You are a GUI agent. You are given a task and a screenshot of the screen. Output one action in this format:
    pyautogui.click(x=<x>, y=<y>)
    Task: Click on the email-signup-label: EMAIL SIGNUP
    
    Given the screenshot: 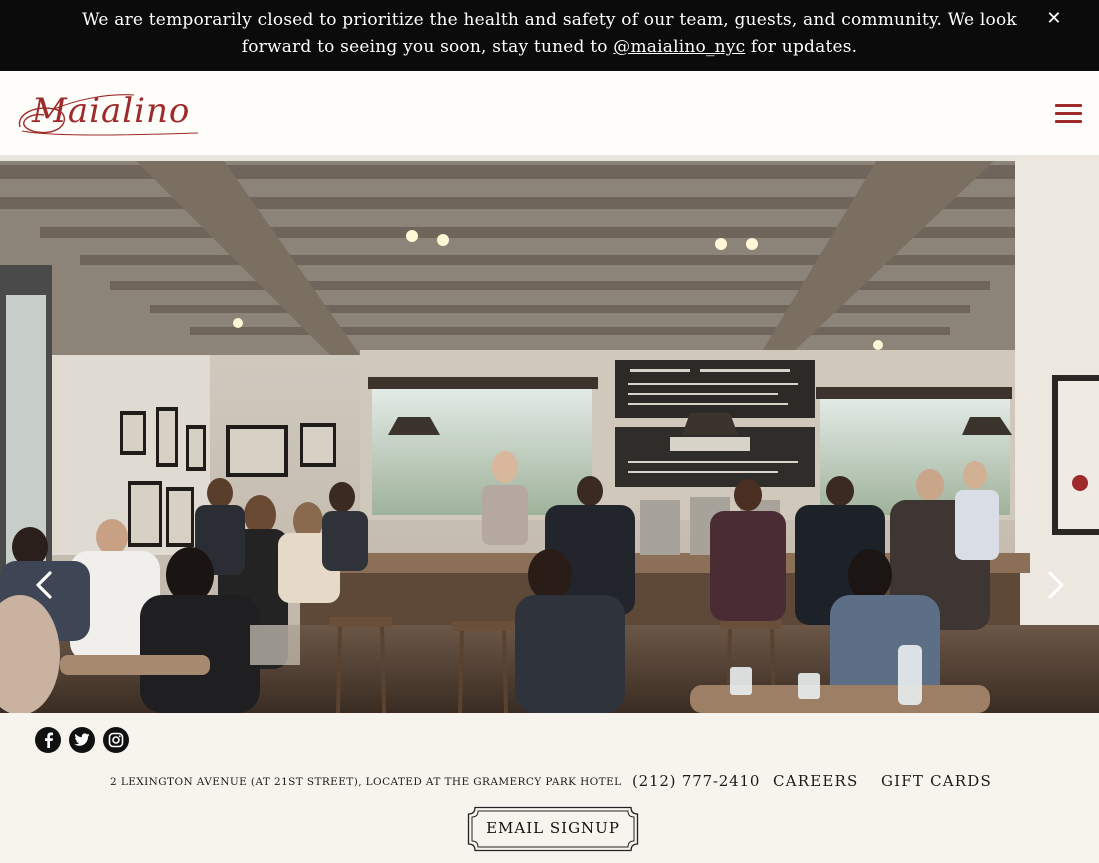 What is the action you would take?
    pyautogui.click(x=553, y=828)
    